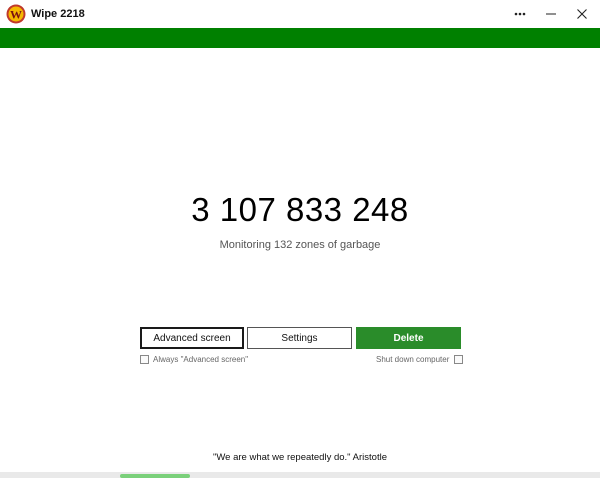 This screenshot has width=600, height=478. What do you see at coordinates (155, 476) in the screenshot?
I see `bottom-progress-indicator` at bounding box center [155, 476].